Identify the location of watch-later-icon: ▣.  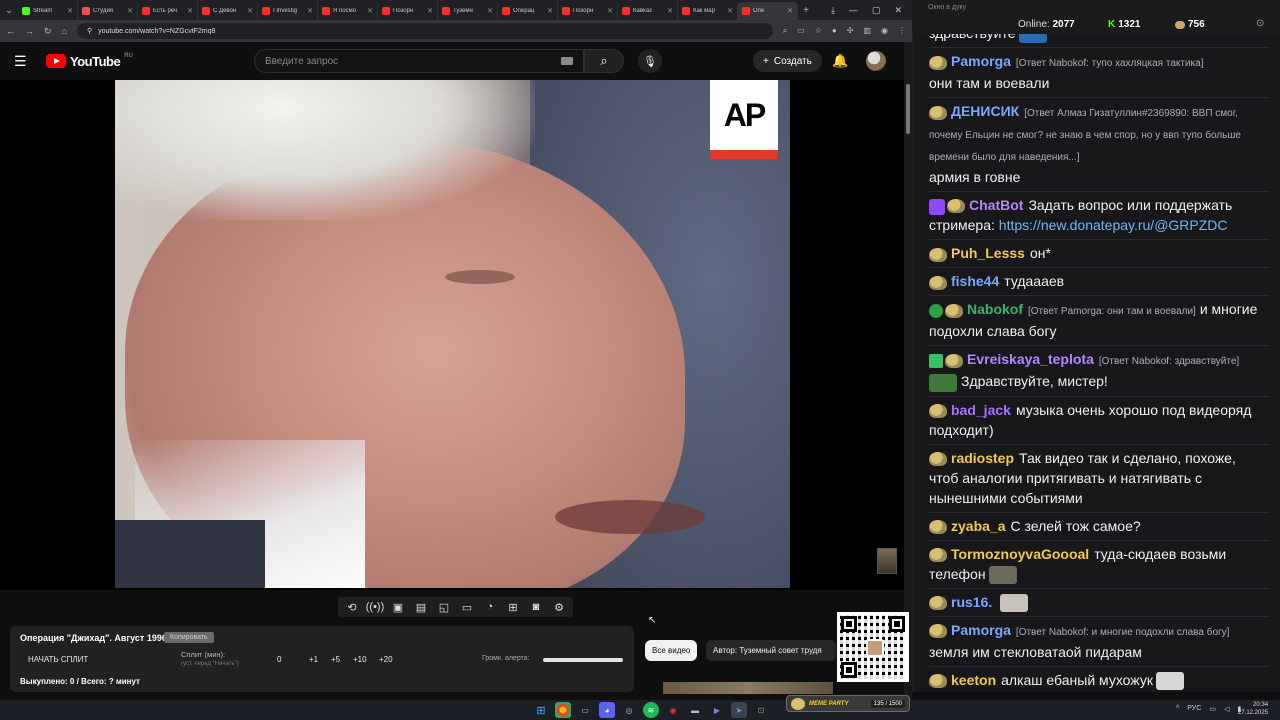
(398, 607).